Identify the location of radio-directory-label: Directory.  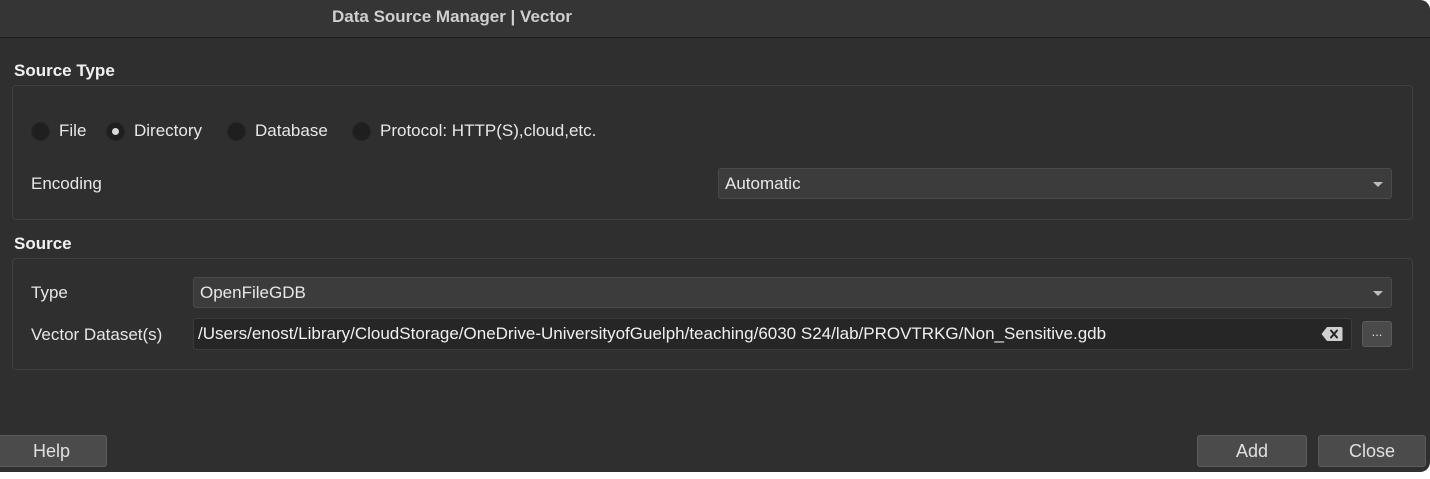
(168, 130).